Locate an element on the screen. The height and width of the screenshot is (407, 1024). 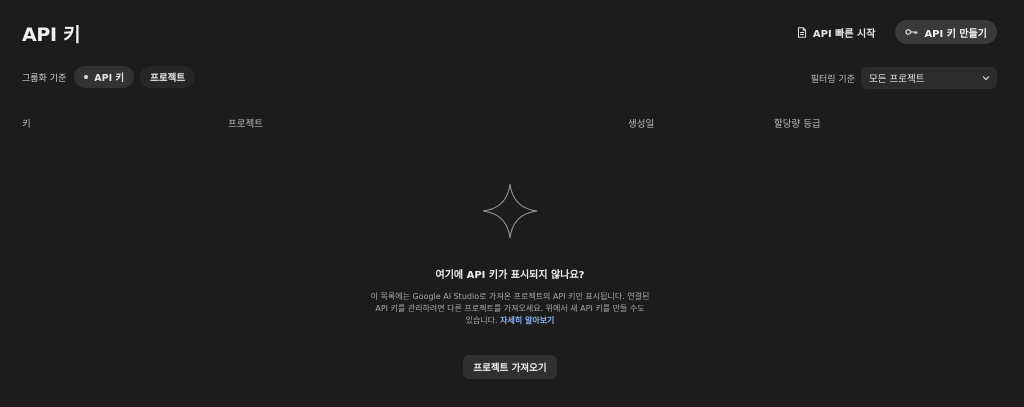
group-by-toggle: 그룹화 기준 API 키 프로젝트 is located at coordinates (109, 77).